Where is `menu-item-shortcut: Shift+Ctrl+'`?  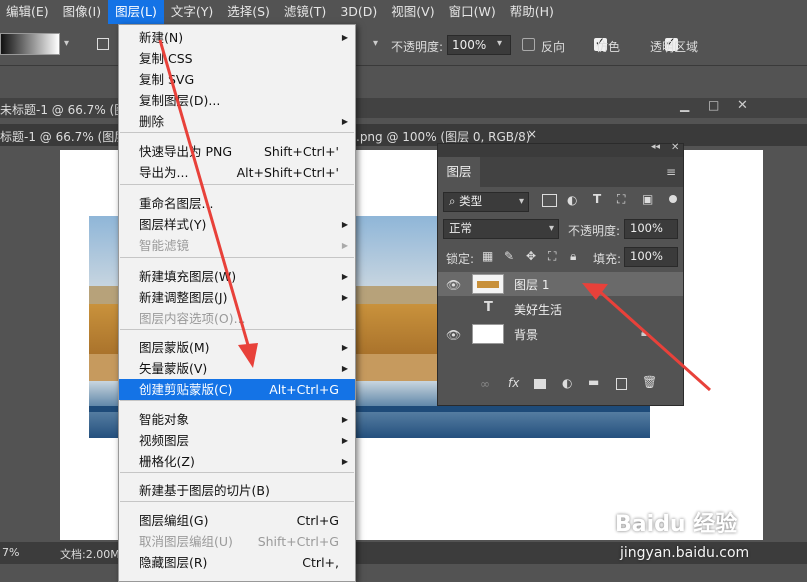 menu-item-shortcut: Shift+Ctrl+' is located at coordinates (301, 151).